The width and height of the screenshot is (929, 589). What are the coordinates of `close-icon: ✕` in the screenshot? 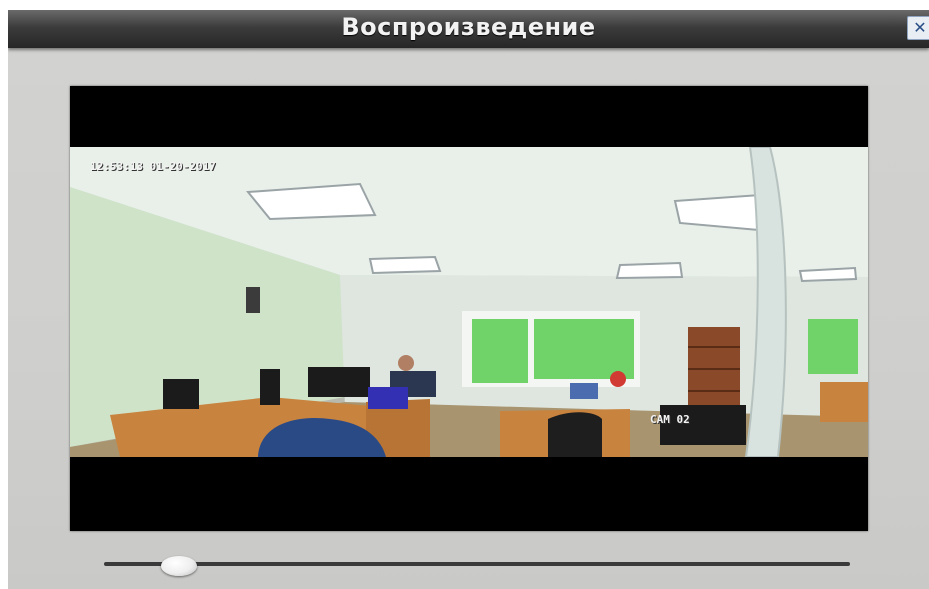 It's located at (920, 27).